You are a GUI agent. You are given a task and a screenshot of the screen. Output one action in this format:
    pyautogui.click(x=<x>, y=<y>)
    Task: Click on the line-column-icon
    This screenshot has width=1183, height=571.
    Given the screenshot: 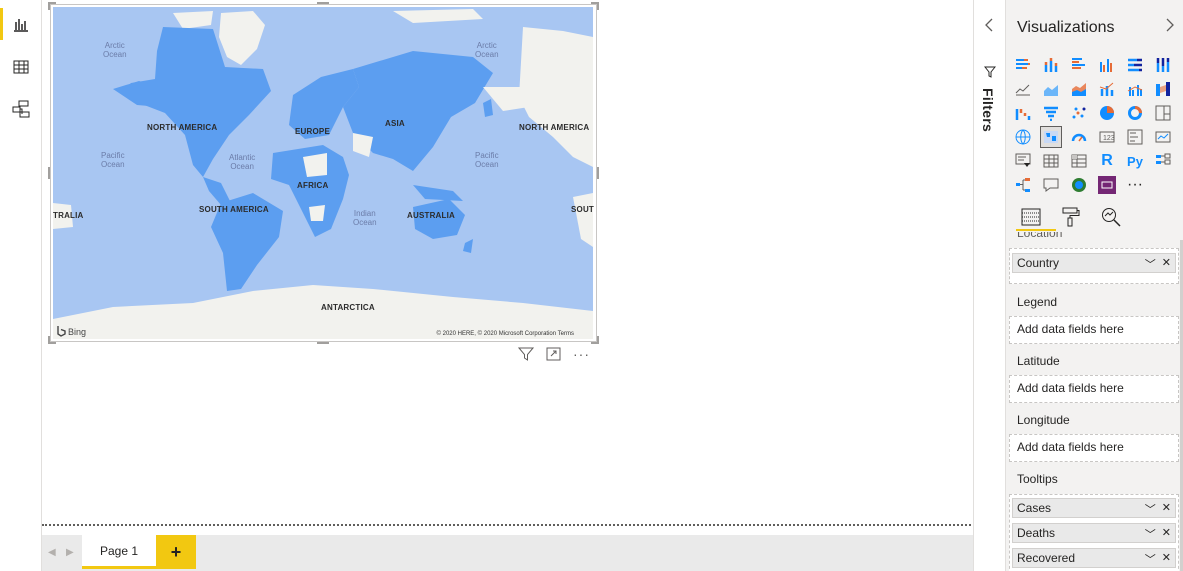 What is the action you would take?
    pyautogui.click(x=1107, y=89)
    